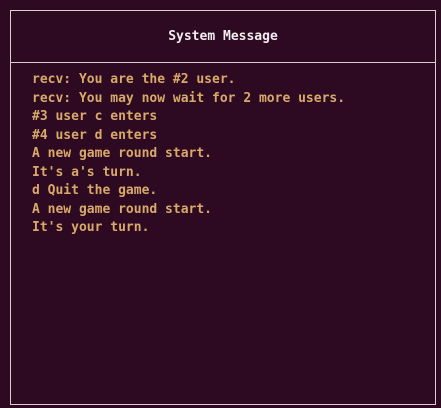 The width and height of the screenshot is (441, 408). What do you see at coordinates (95, 190) in the screenshot?
I see `message-line: d Quit the game.` at bounding box center [95, 190].